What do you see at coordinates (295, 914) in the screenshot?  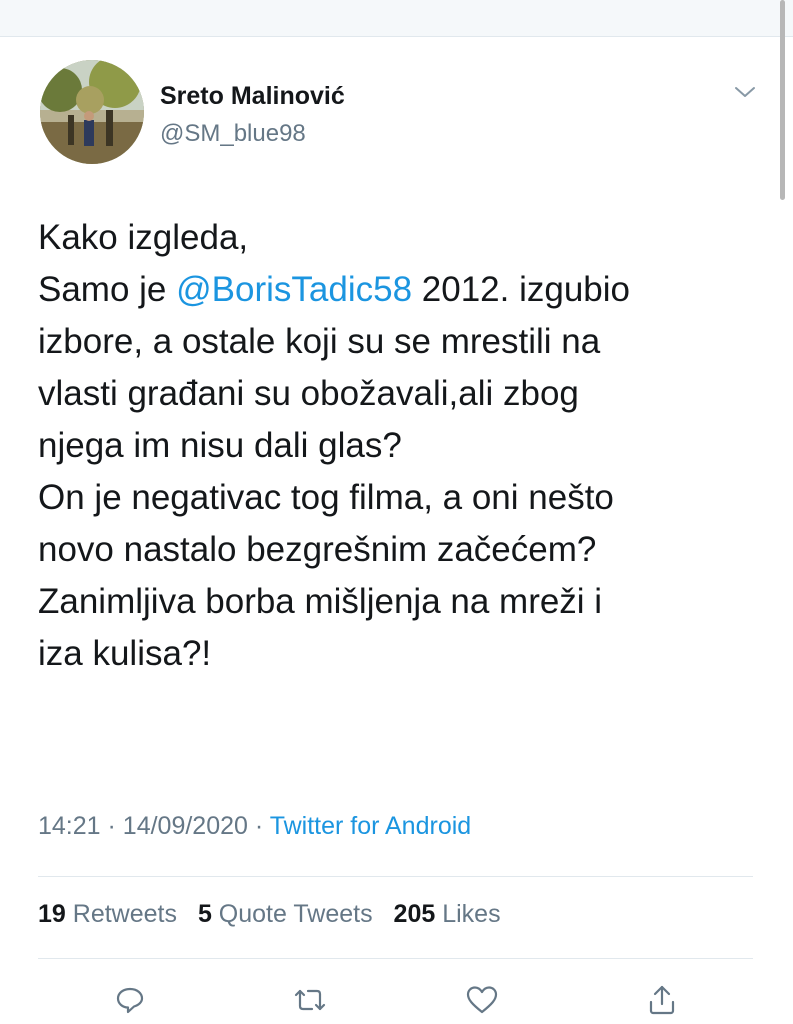 I see `quote-tweets-label: Quote Tweets` at bounding box center [295, 914].